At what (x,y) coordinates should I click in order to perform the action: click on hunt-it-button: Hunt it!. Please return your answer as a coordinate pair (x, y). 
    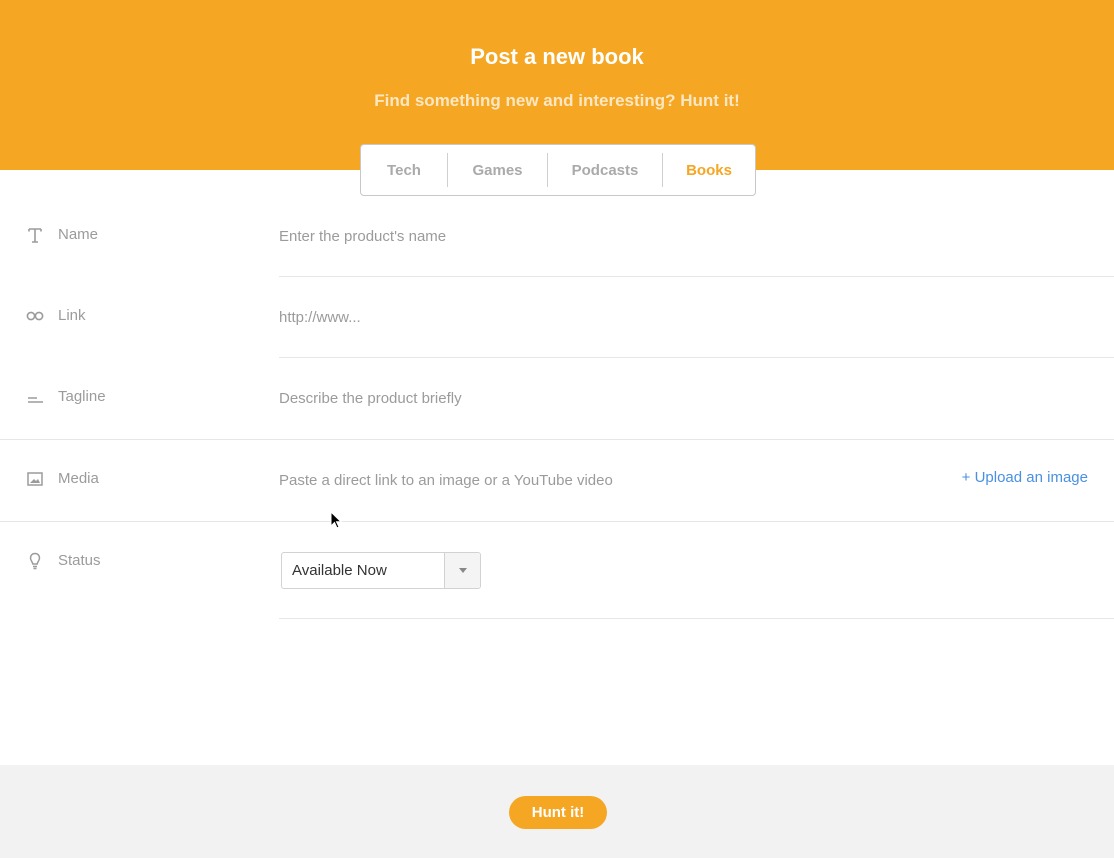
    Looking at the image, I should click on (558, 812).